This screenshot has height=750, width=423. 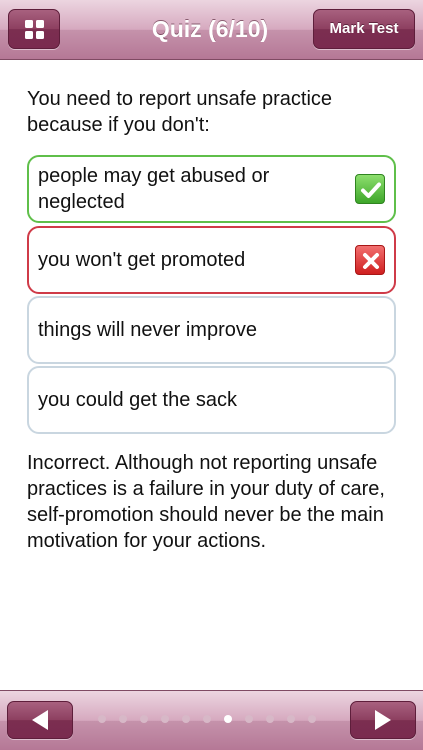 I want to click on page-indicator, so click(x=213, y=720).